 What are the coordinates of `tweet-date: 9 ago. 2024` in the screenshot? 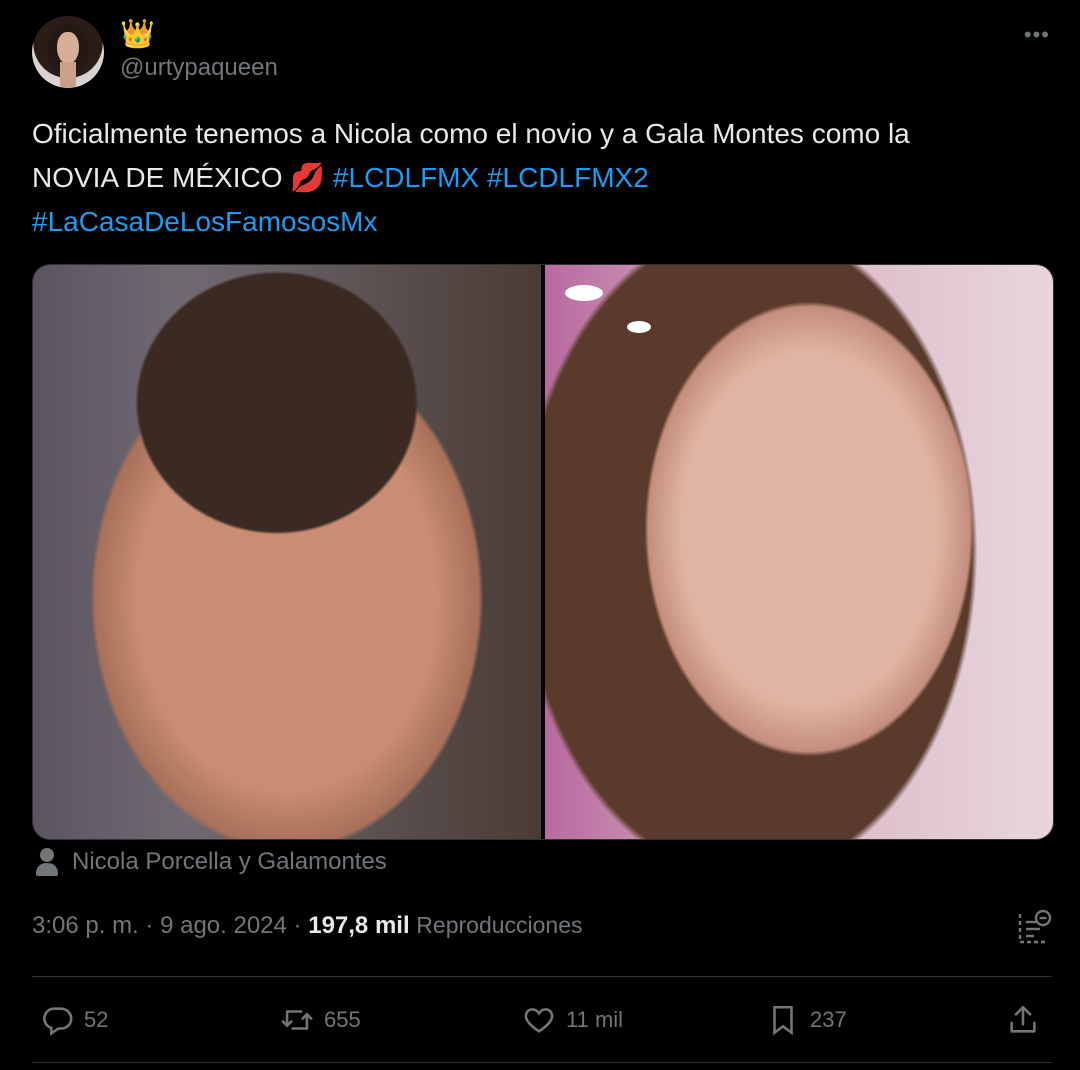 It's located at (223, 925).